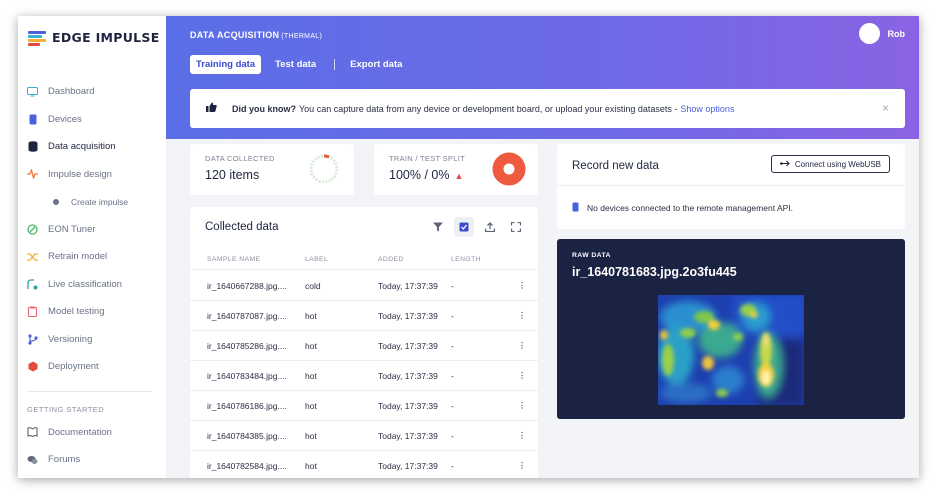  Describe the element at coordinates (438, 227) in the screenshot. I see `filter-icon` at that location.